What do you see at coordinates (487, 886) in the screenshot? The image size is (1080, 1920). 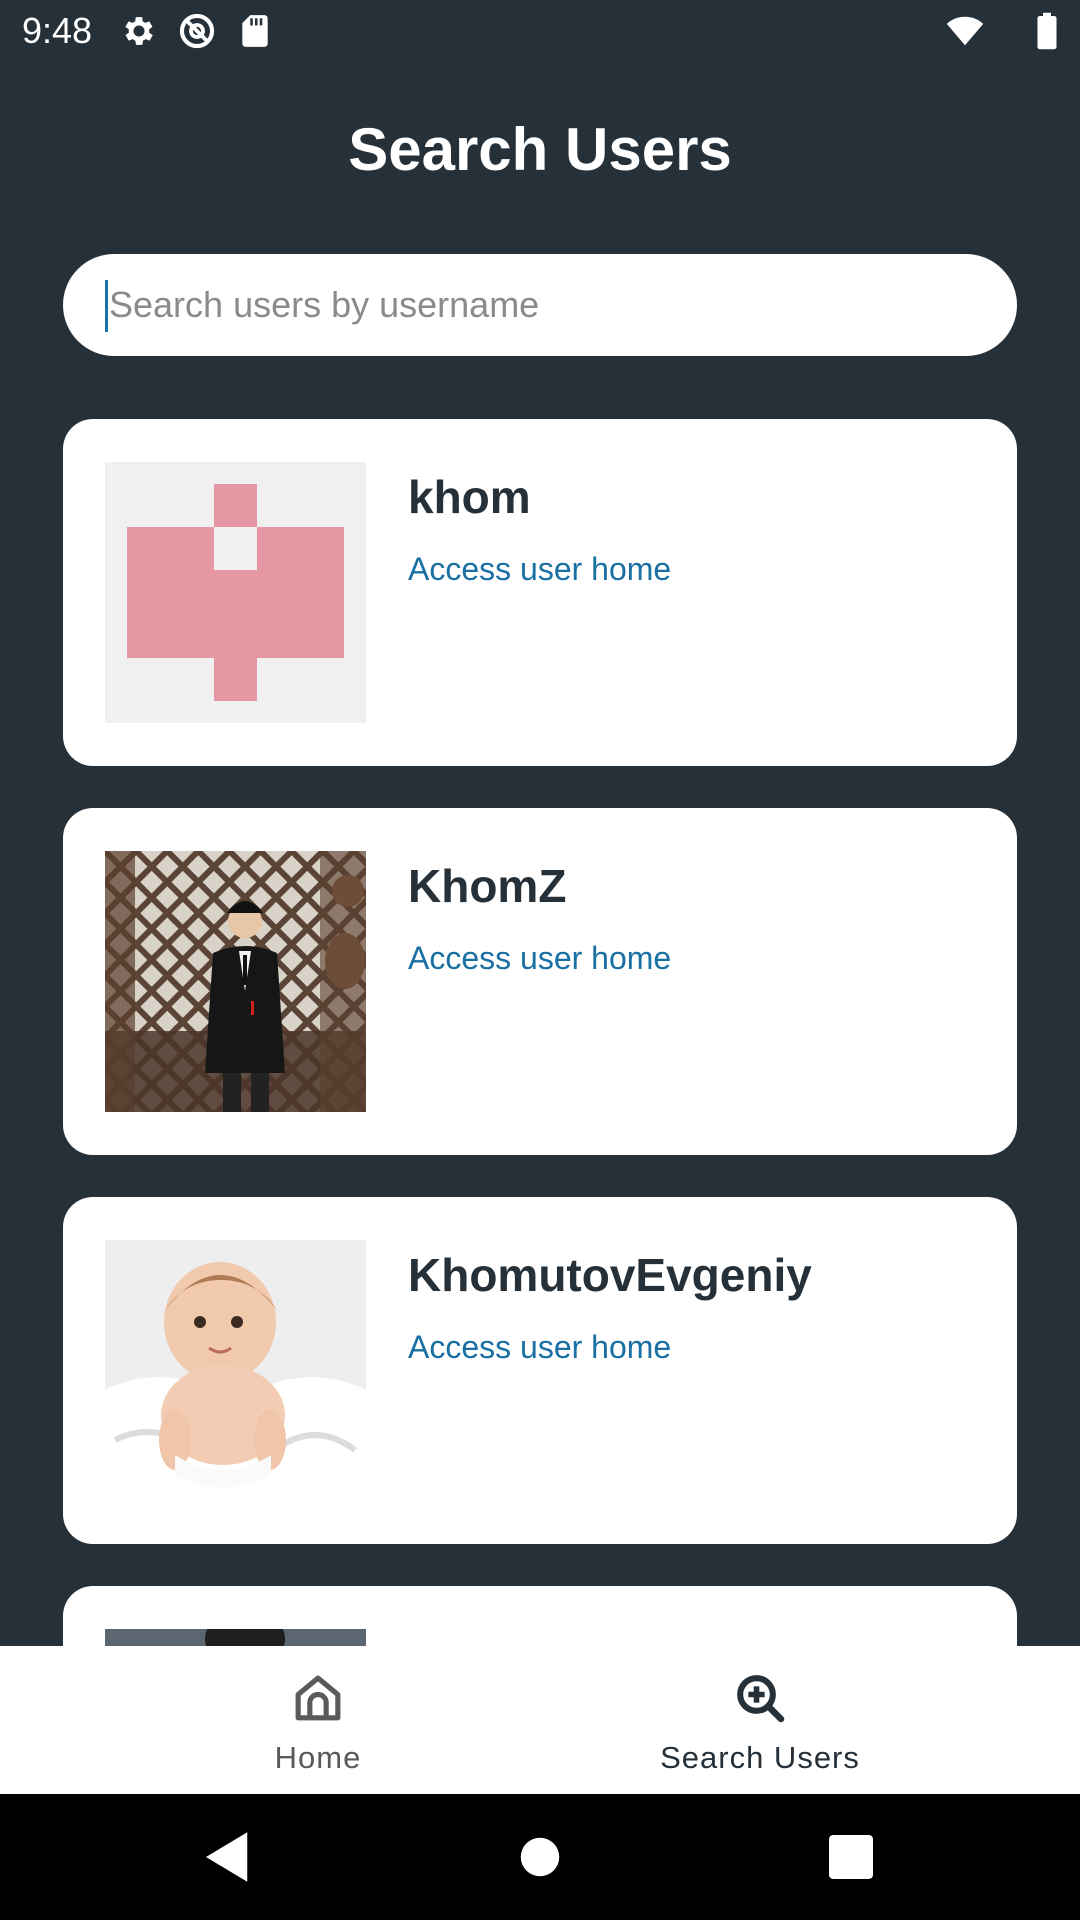 I see `username: KhomZ` at bounding box center [487, 886].